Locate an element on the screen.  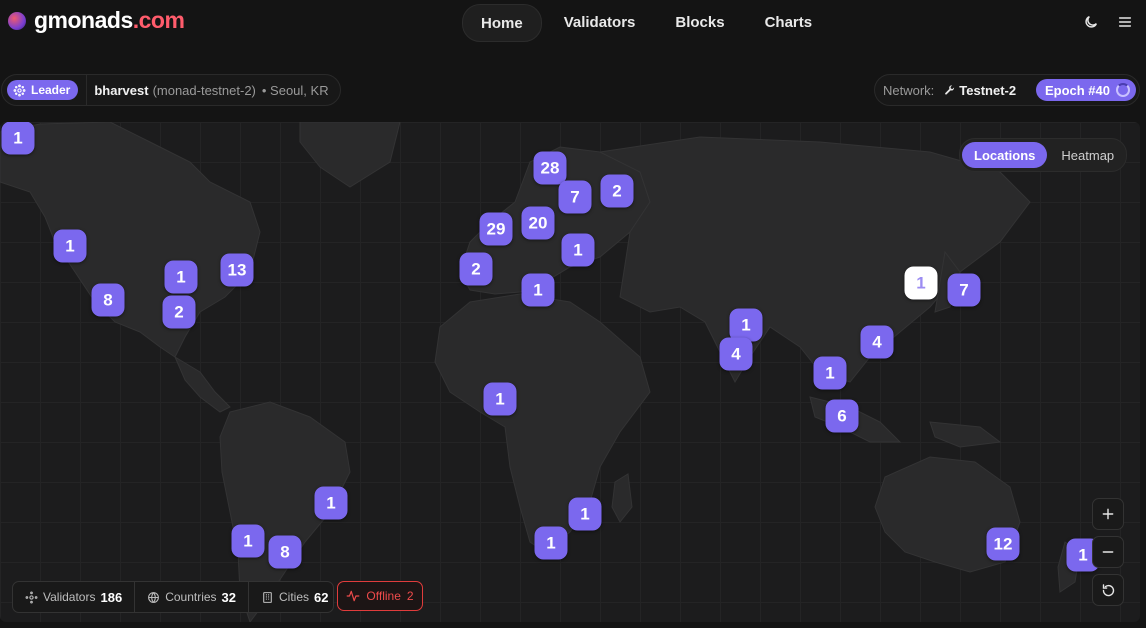
epoch-badge: Epoch #40 is located at coordinates (1085, 90).